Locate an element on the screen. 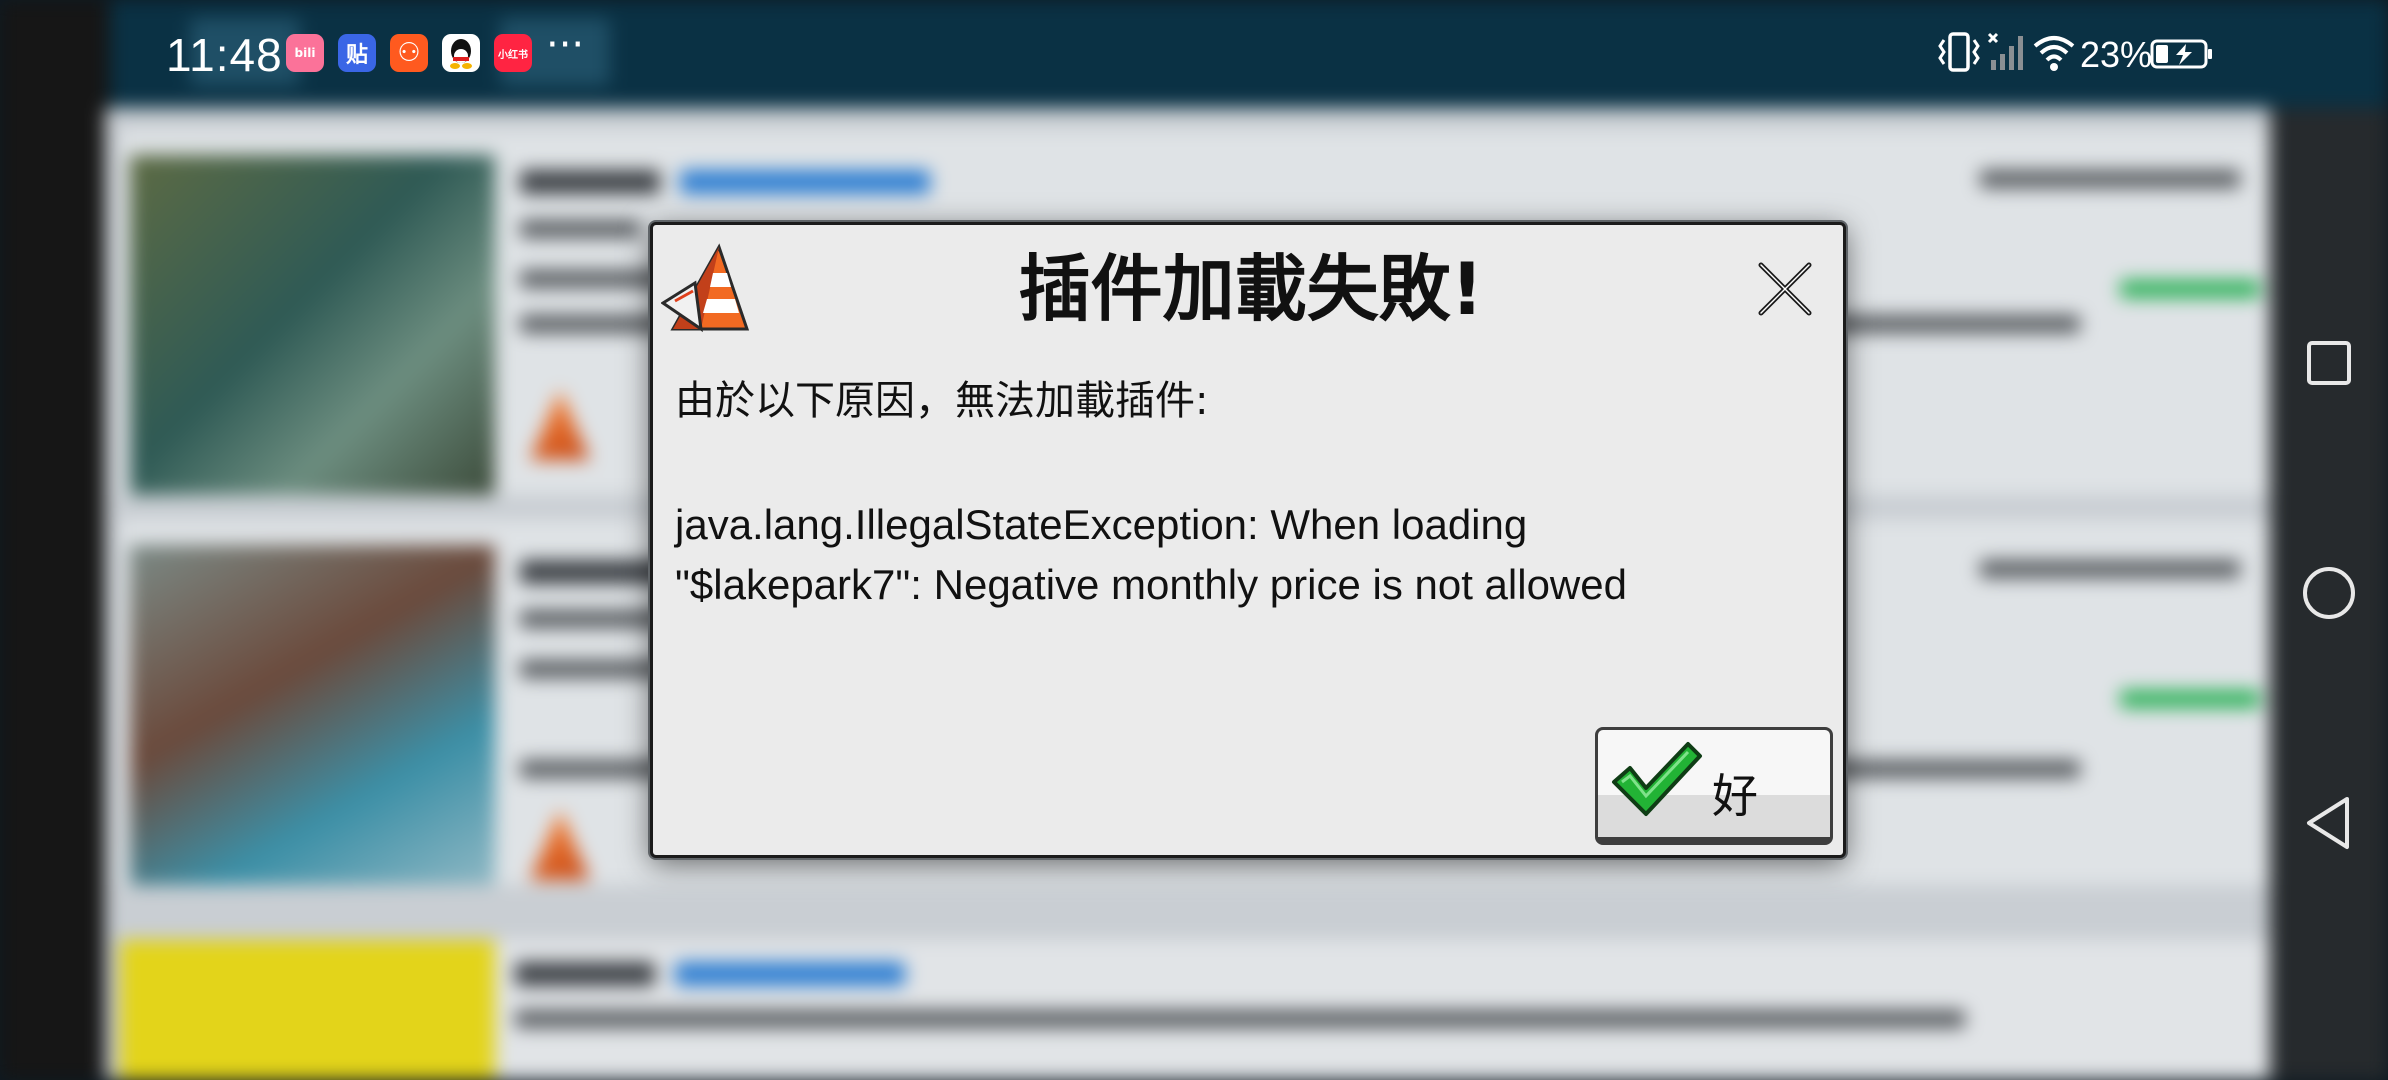 The height and width of the screenshot is (1080, 2388). tieba-icon: 贴 is located at coordinates (357, 53).